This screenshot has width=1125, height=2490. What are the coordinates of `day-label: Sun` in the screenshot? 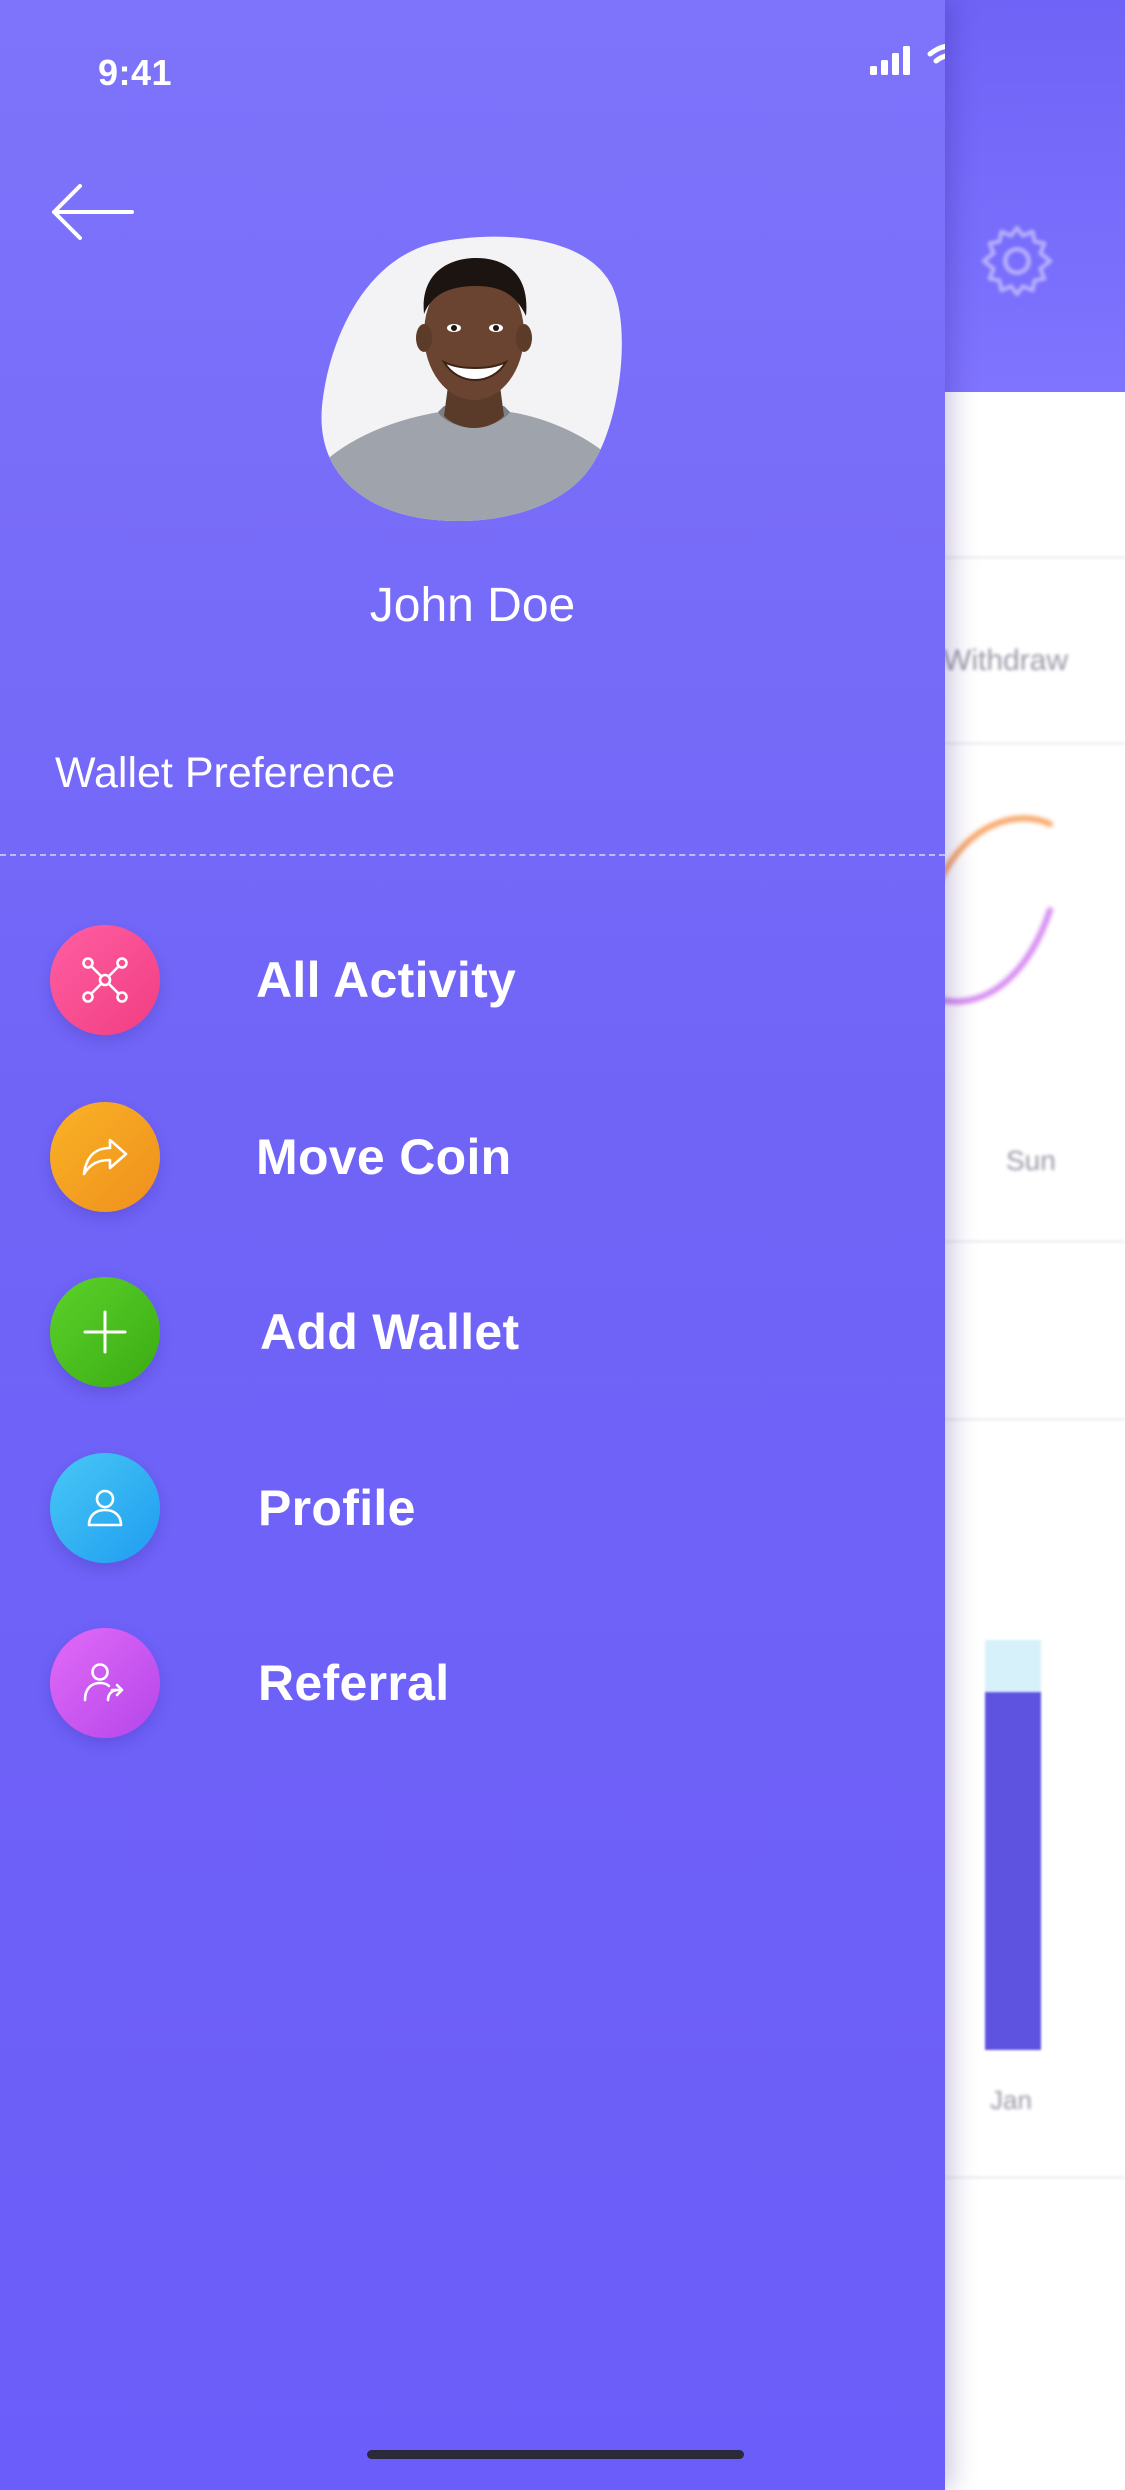 It's located at (1031, 1160).